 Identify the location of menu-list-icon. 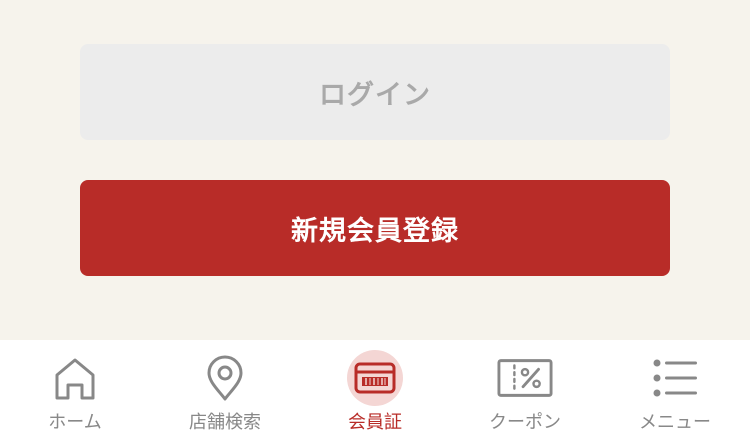
(675, 378).